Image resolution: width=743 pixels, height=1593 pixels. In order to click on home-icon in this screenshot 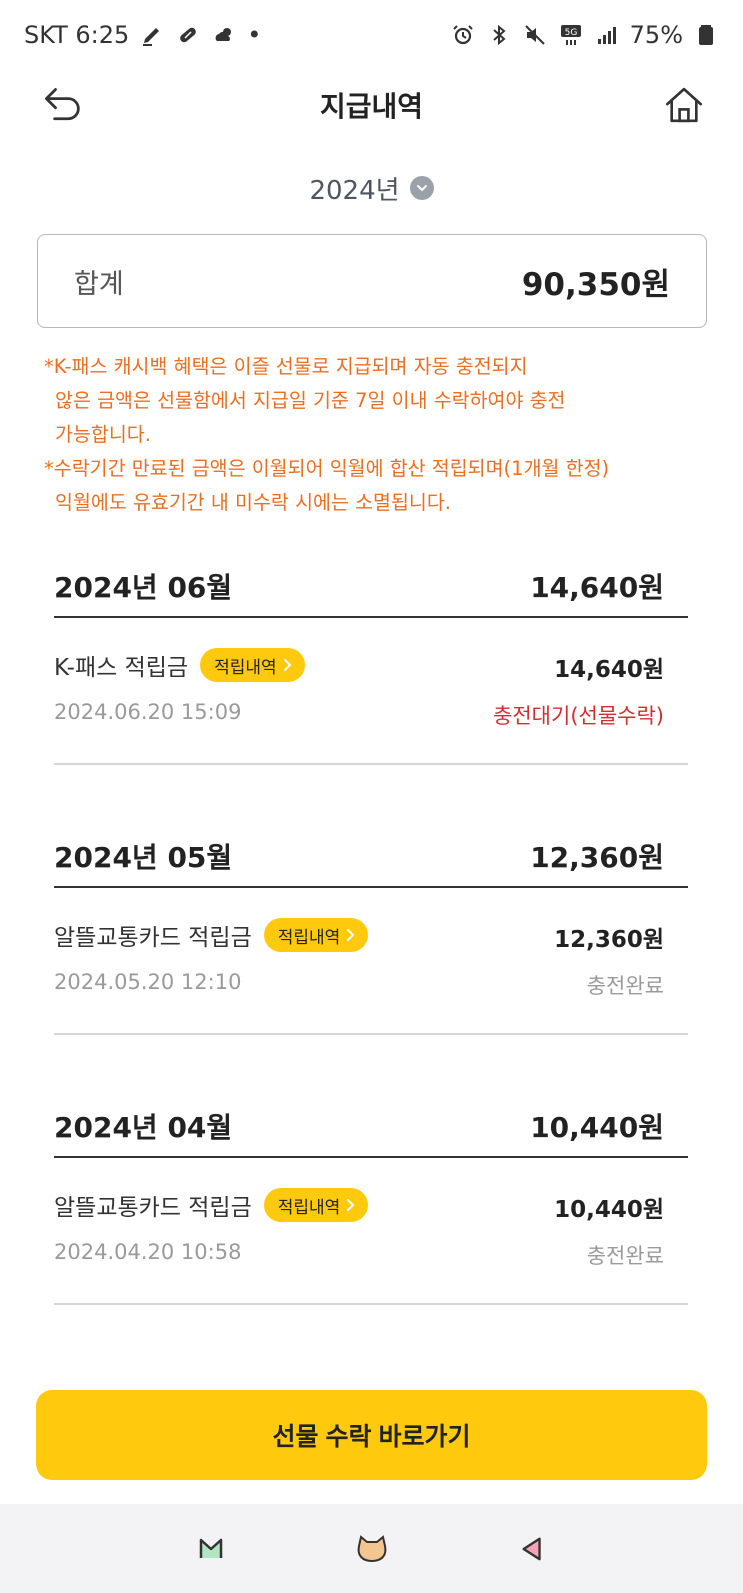, I will do `click(684, 105)`.